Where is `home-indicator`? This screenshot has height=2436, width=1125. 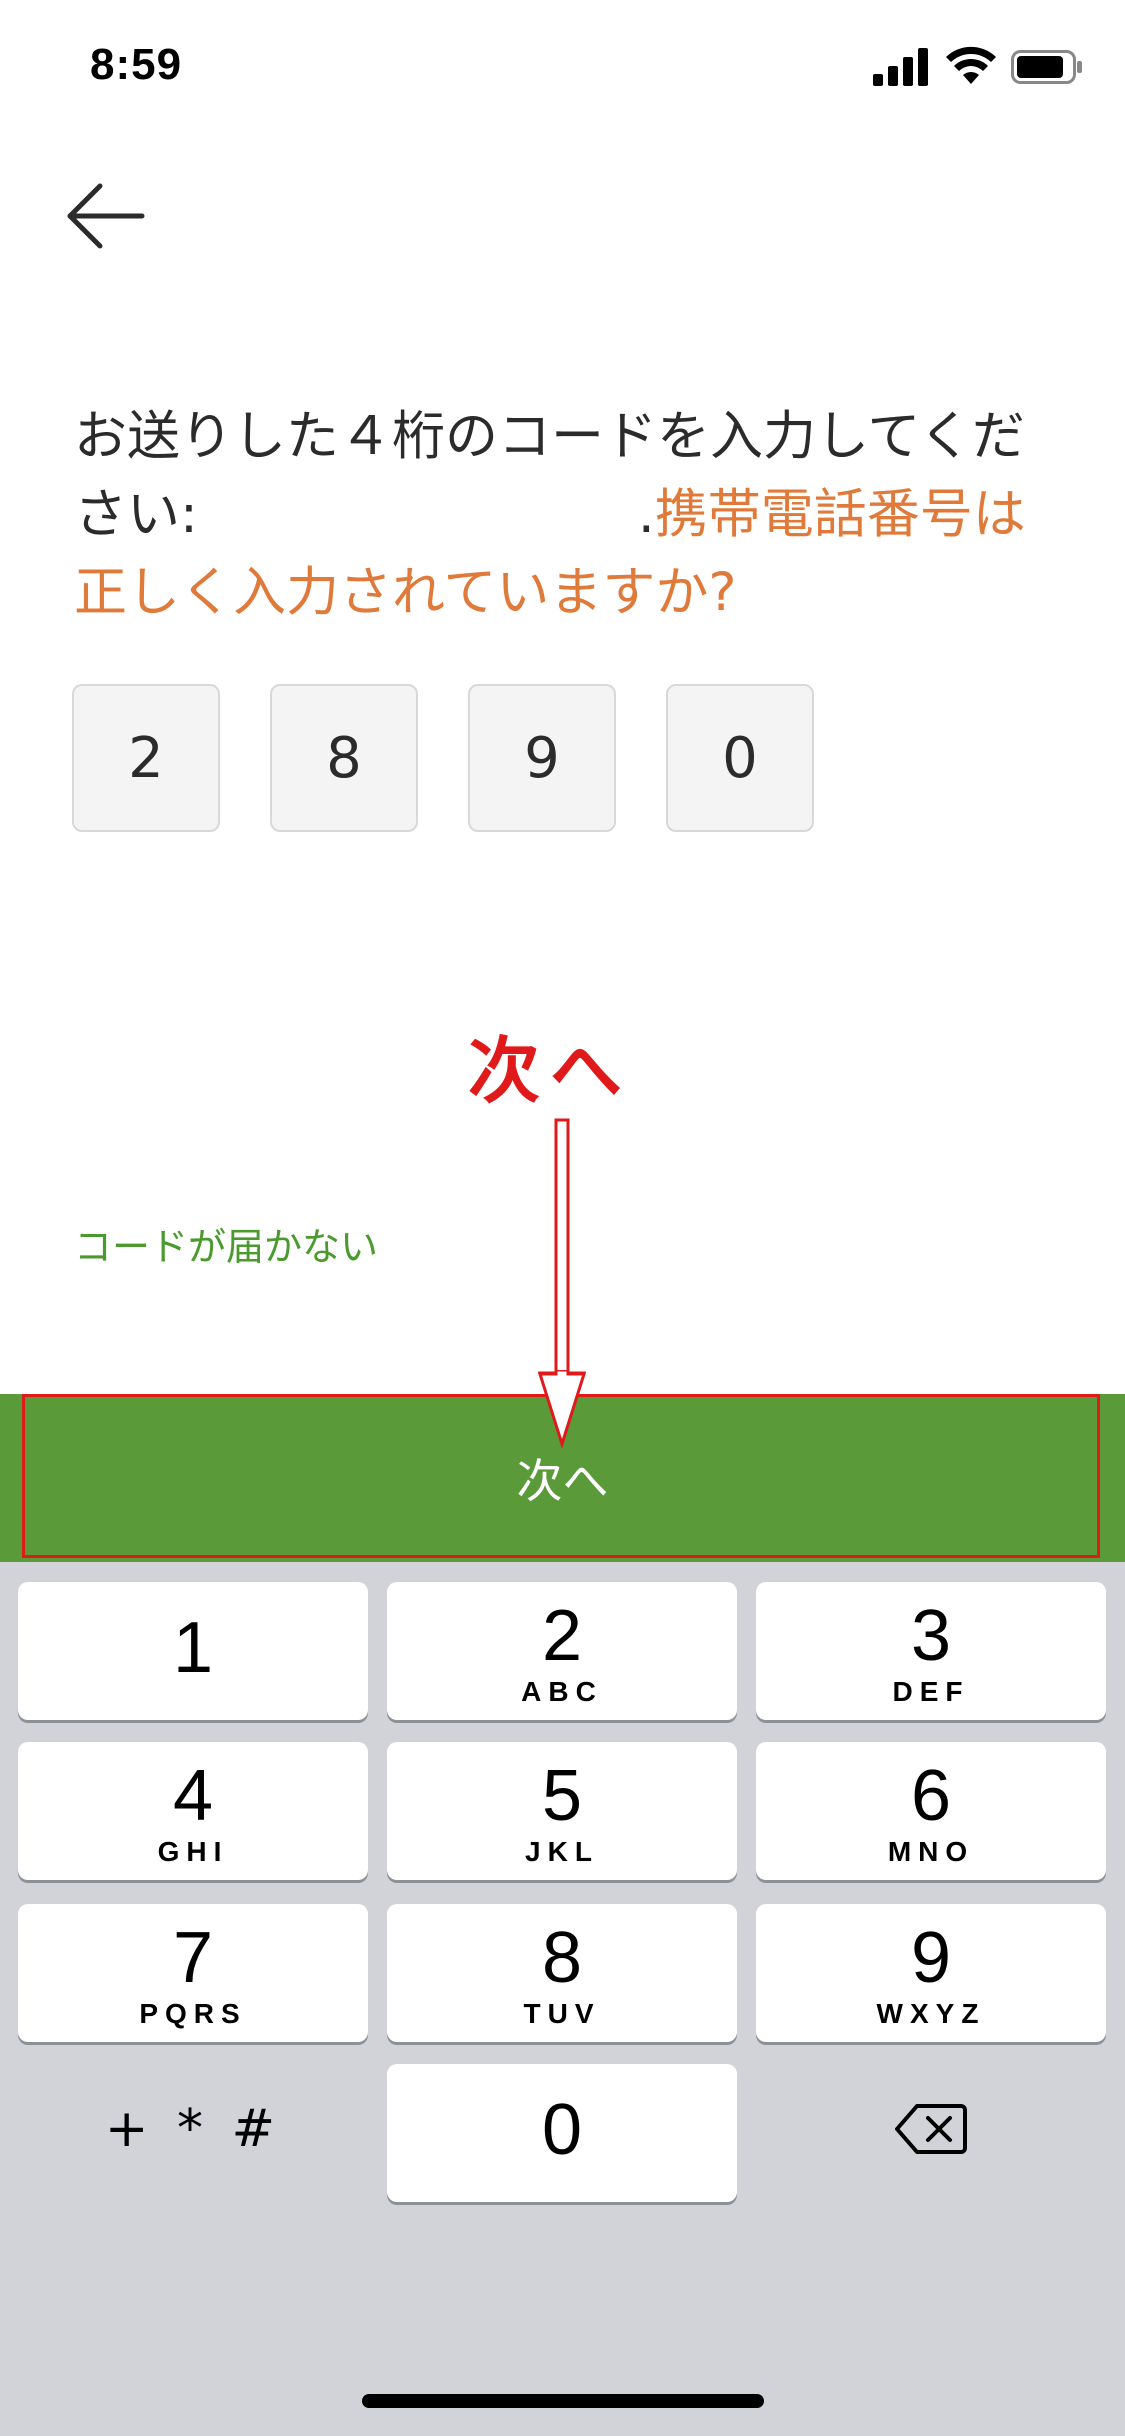
home-indicator is located at coordinates (563, 2401).